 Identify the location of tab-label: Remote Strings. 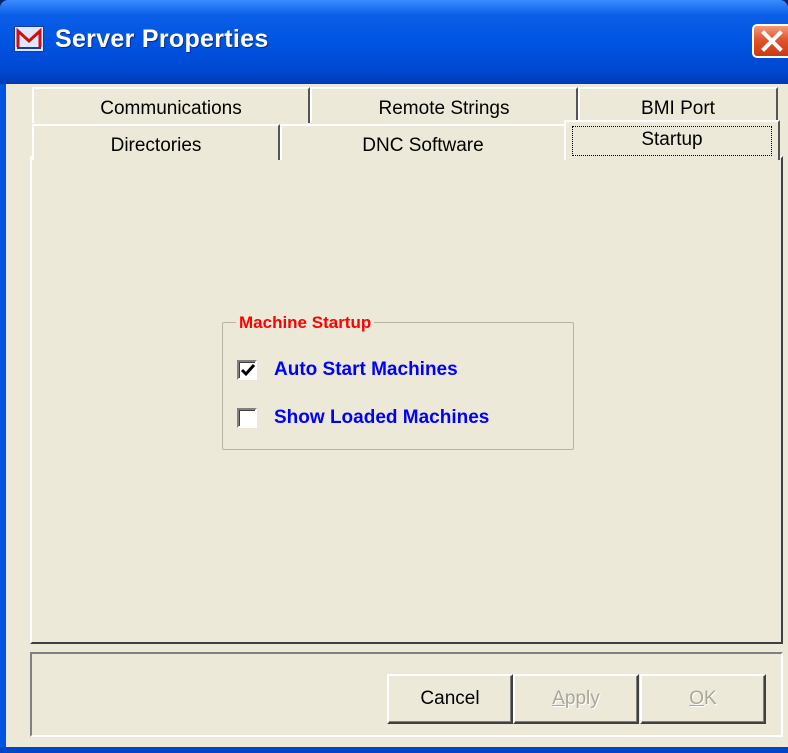
(444, 108).